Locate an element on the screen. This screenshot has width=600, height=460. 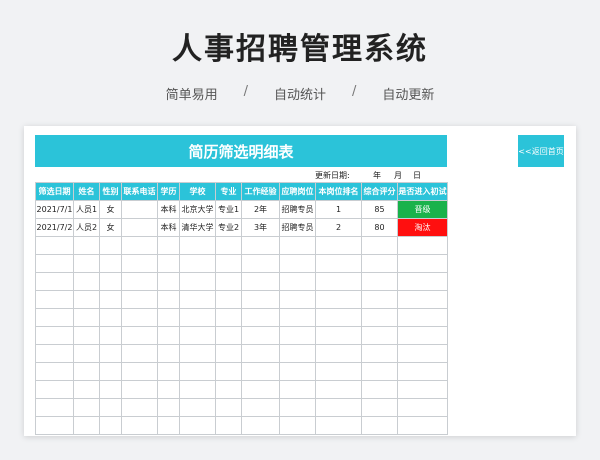
status-badge: 晋级 is located at coordinates (422, 209).